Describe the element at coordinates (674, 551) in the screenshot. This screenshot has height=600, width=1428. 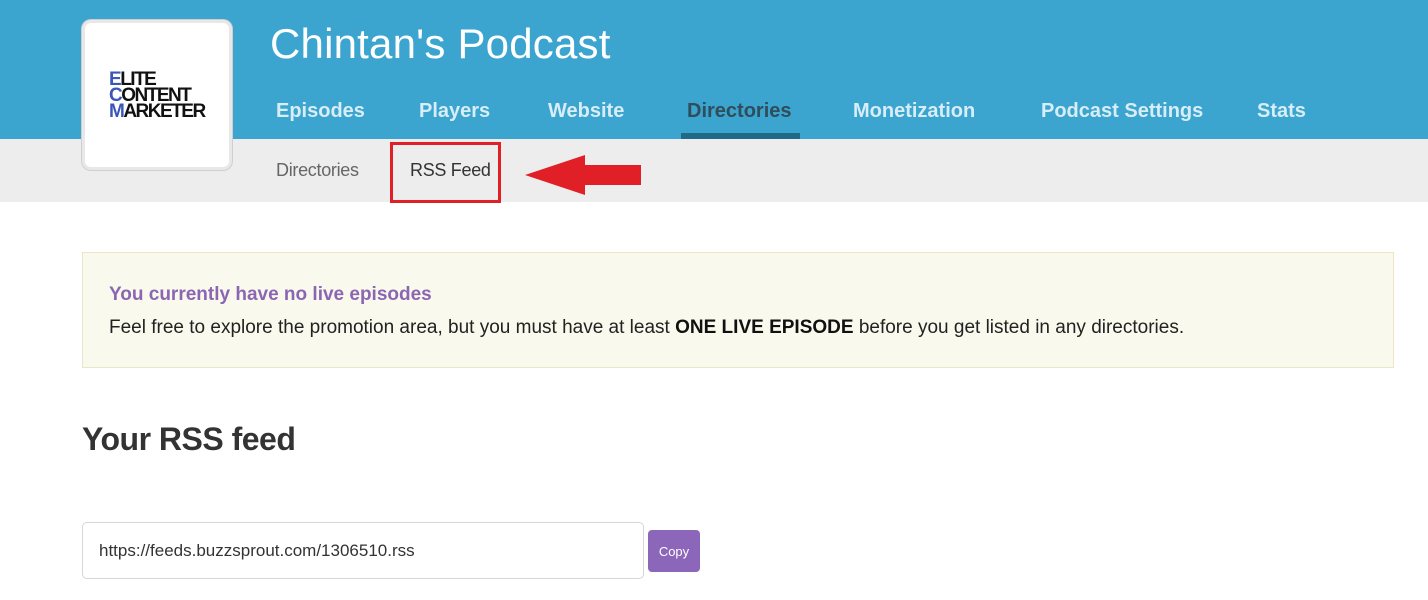
I see `copy-button: Copy` at that location.